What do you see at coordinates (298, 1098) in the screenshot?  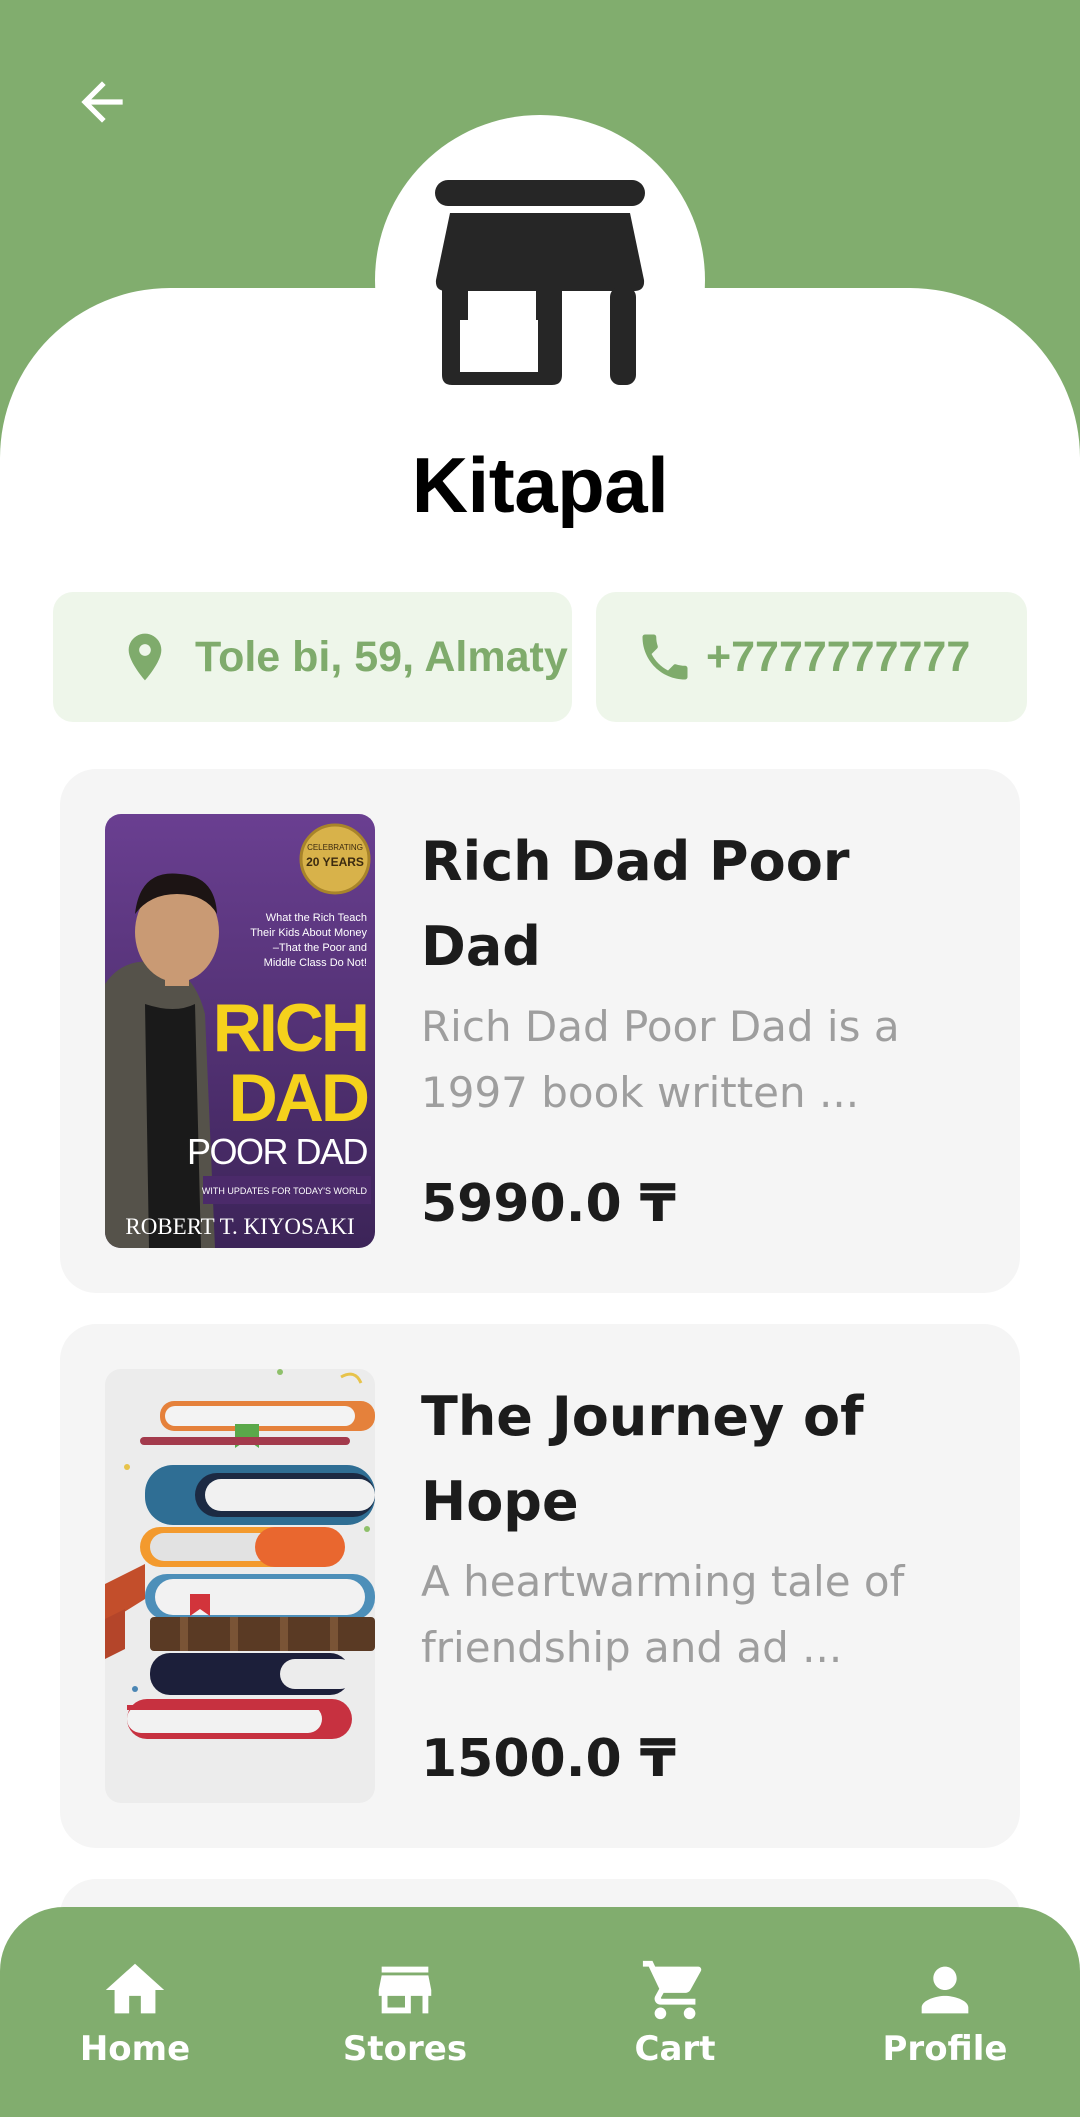 I see `cover-title-2: DAD` at bounding box center [298, 1098].